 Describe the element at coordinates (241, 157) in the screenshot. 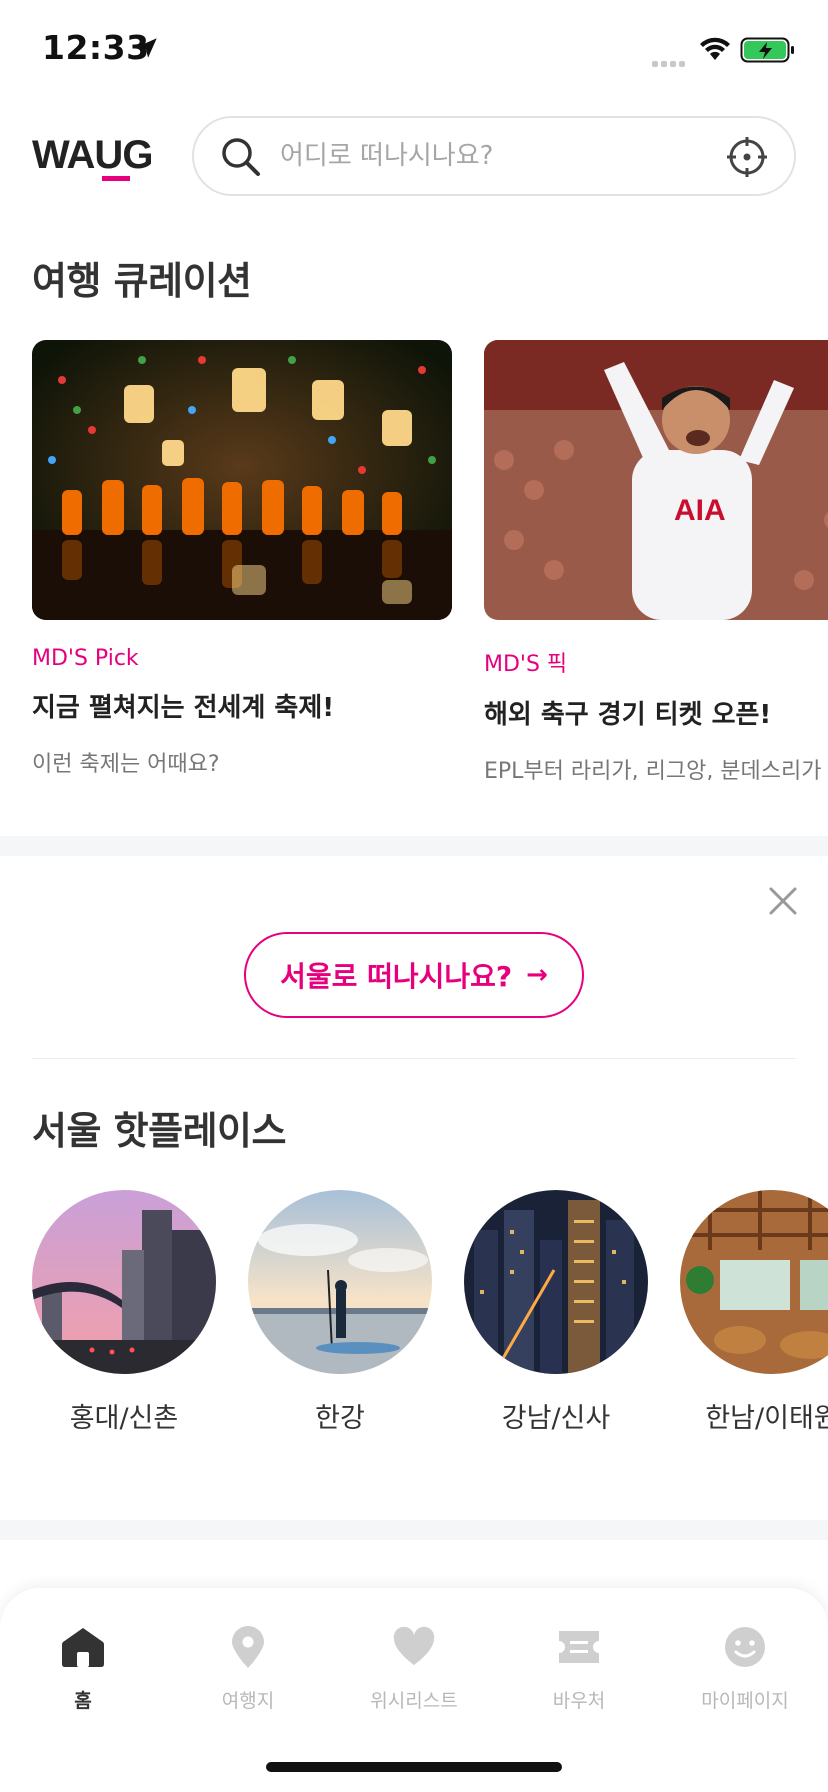

I see `search-icon` at that location.